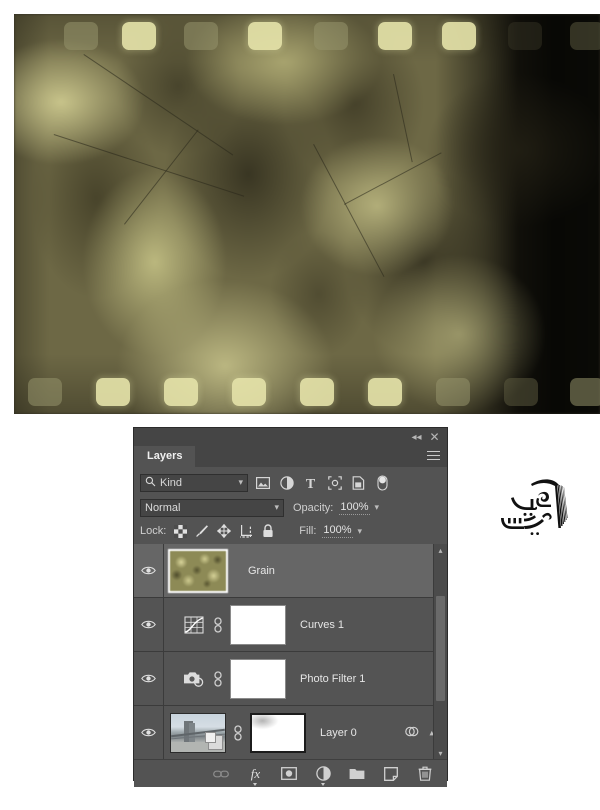 Image resolution: width=600 pixels, height=810 pixels. I want to click on new-layer-button, so click(391, 774).